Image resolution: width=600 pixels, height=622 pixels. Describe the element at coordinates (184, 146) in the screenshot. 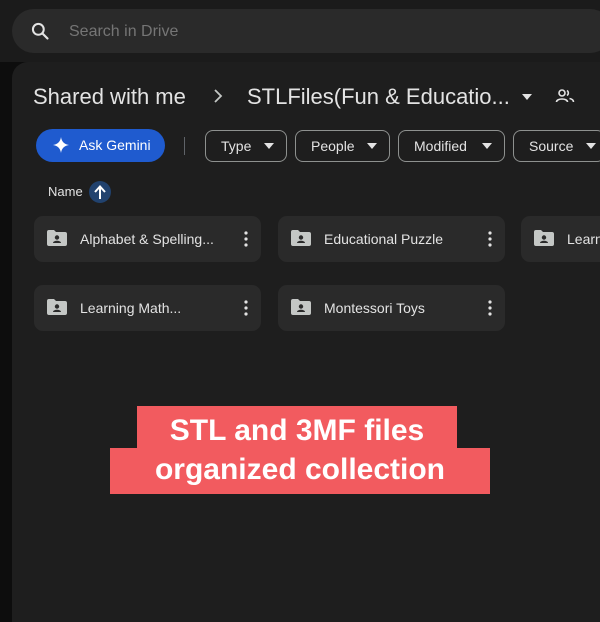

I see `toolbar-divider` at that location.